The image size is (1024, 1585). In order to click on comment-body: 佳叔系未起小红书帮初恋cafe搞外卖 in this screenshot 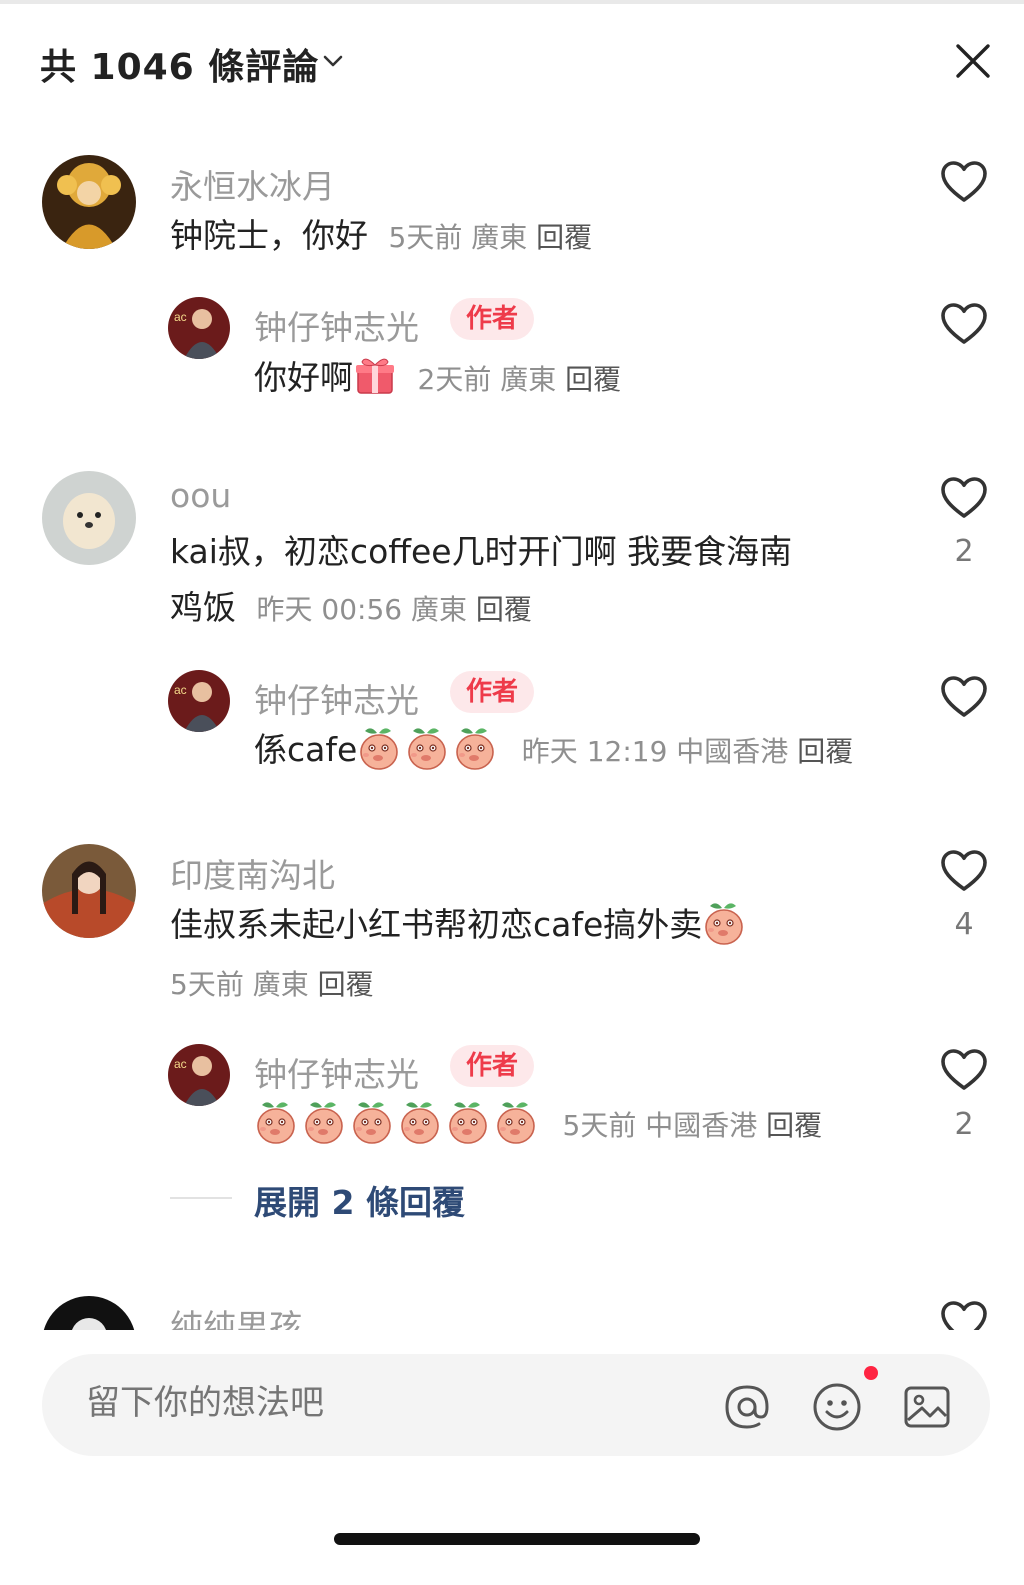, I will do `click(436, 924)`.